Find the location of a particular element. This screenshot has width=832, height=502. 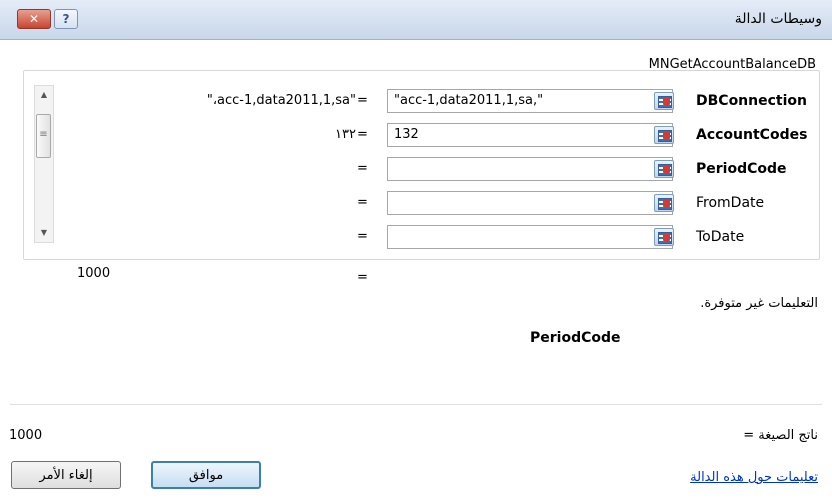

close-button: ✕ is located at coordinates (34, 19).